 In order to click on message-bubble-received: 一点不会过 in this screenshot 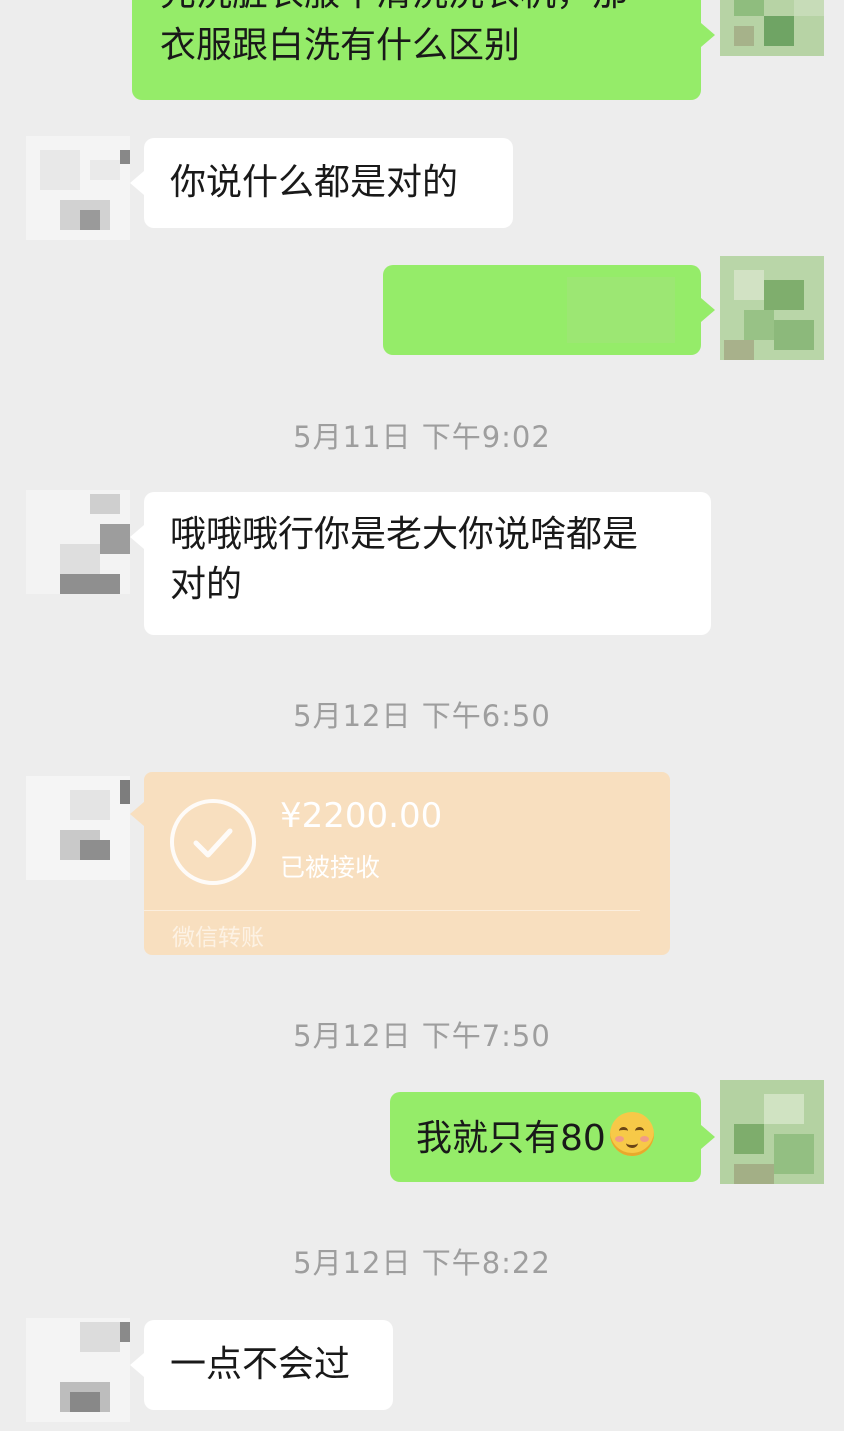, I will do `click(261, 1365)`.